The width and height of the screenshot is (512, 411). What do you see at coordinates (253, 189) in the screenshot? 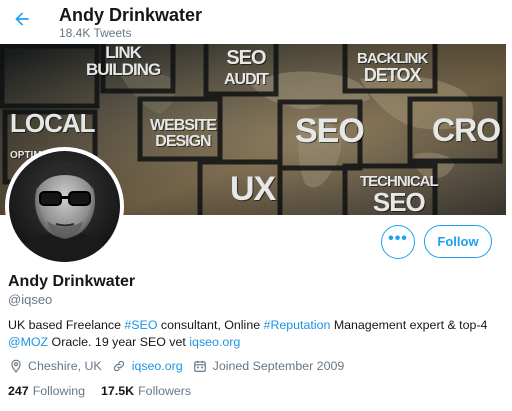
I see `banner-word-ux: UX` at bounding box center [253, 189].